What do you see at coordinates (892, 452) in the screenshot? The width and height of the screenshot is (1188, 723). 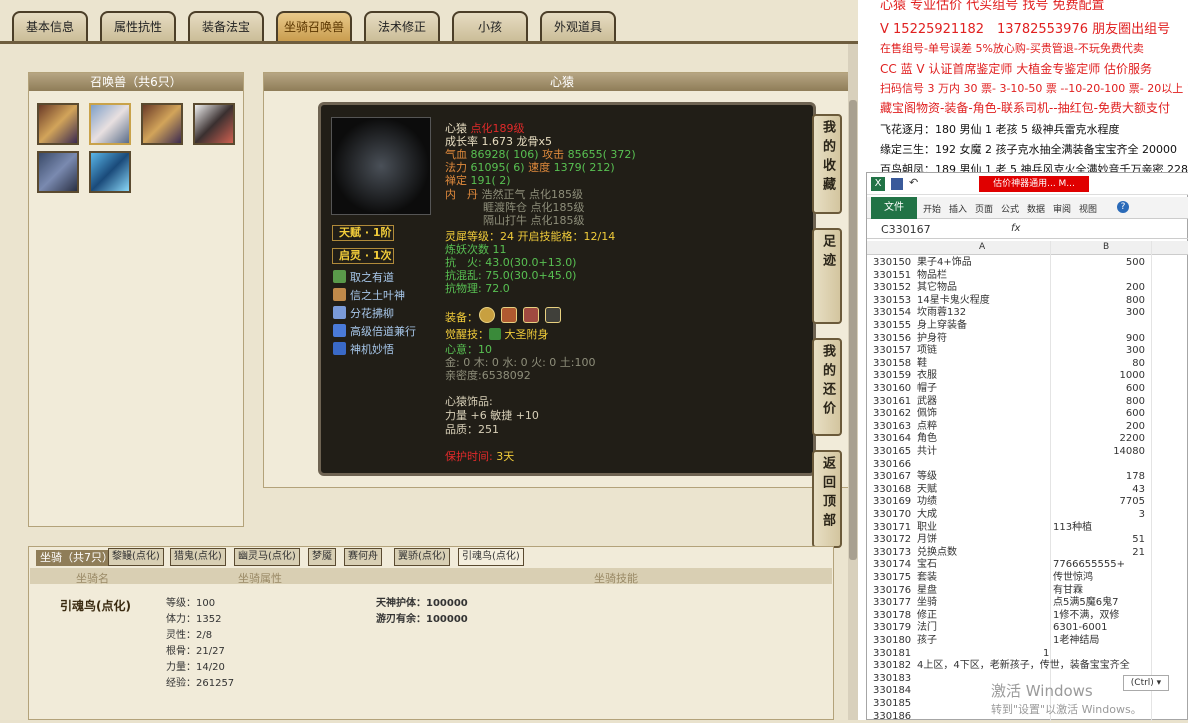 I see `row-number: 330165` at bounding box center [892, 452].